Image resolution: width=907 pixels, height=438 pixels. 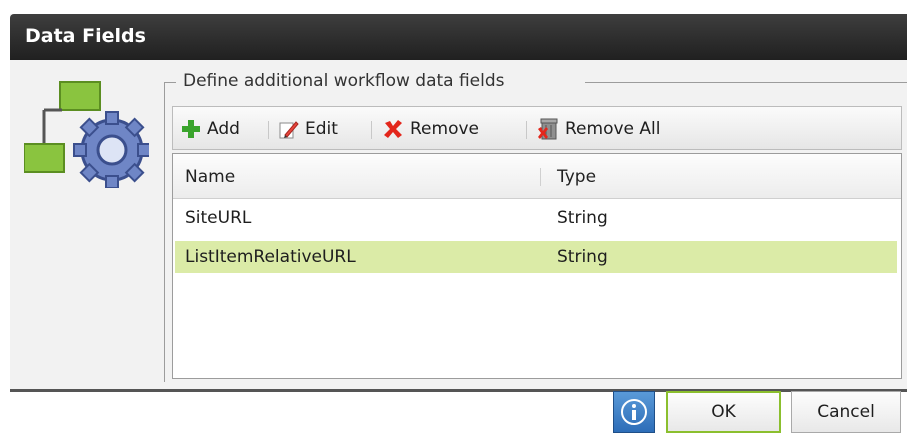 What do you see at coordinates (85, 36) in the screenshot?
I see `window-title: Data Fields` at bounding box center [85, 36].